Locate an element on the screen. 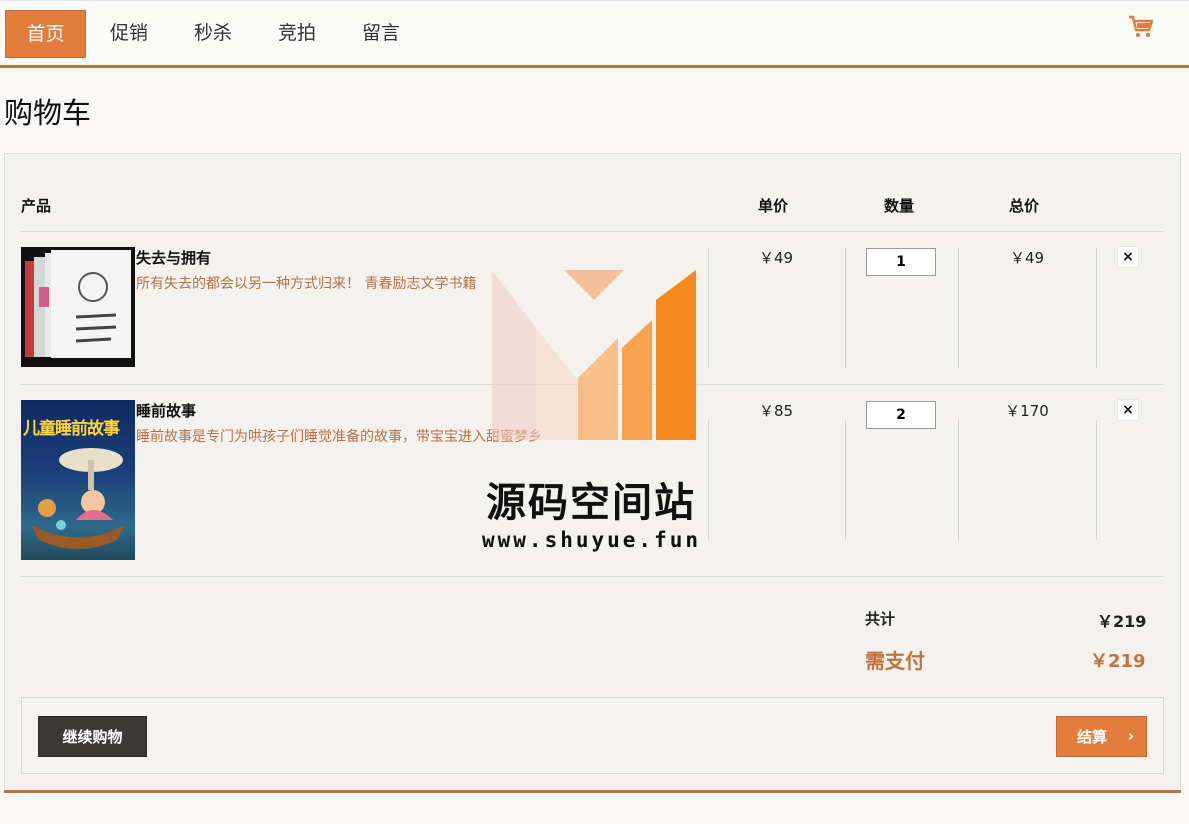 This screenshot has width=1189, height=824. header-product: 产品 is located at coordinates (36, 206).